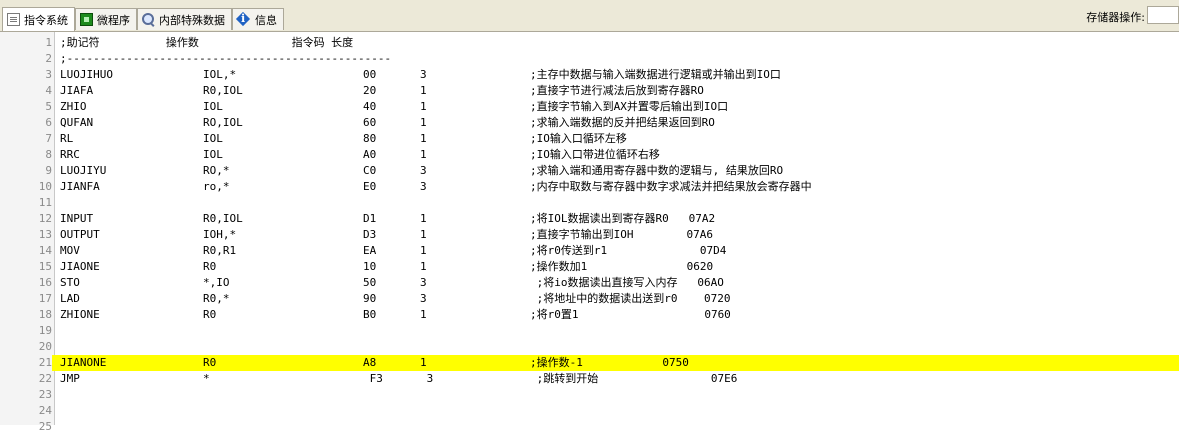 Image resolution: width=1179 pixels, height=435 pixels. I want to click on tab-microprogram: 微程序, so click(106, 19).